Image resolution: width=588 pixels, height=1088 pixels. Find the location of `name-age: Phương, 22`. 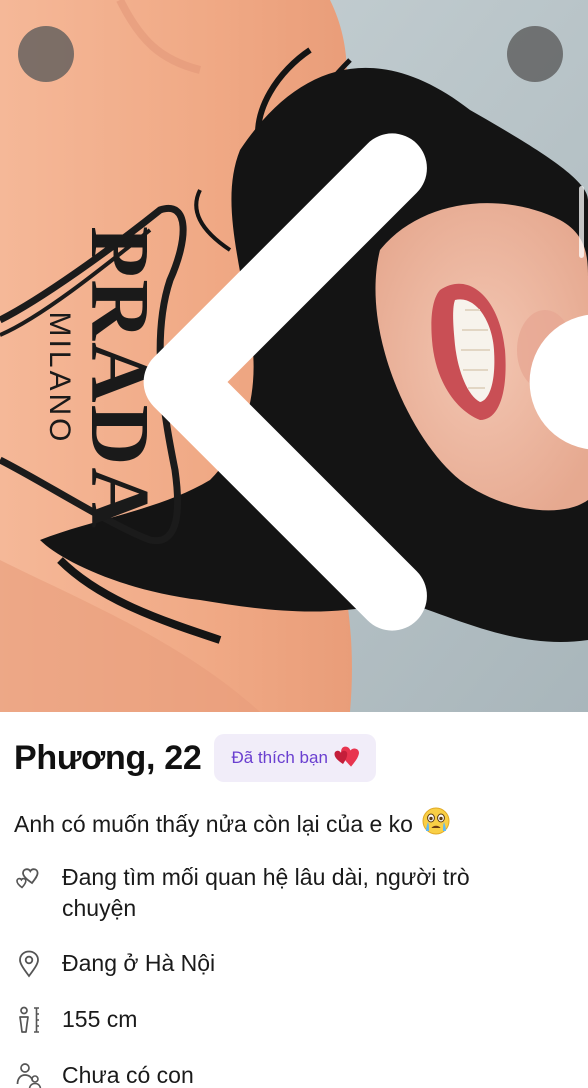

name-age: Phương, 22 is located at coordinates (108, 757).